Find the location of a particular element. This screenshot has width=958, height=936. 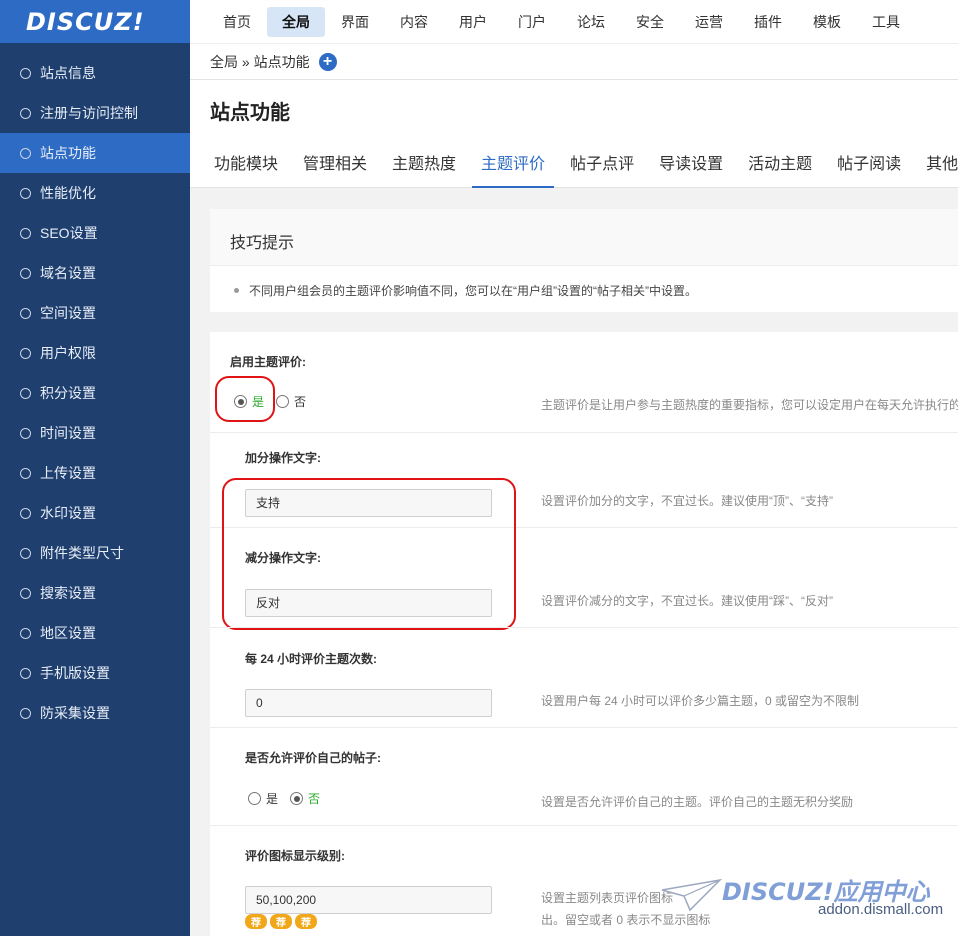

logo: DISCUZ! is located at coordinates (95, 21).